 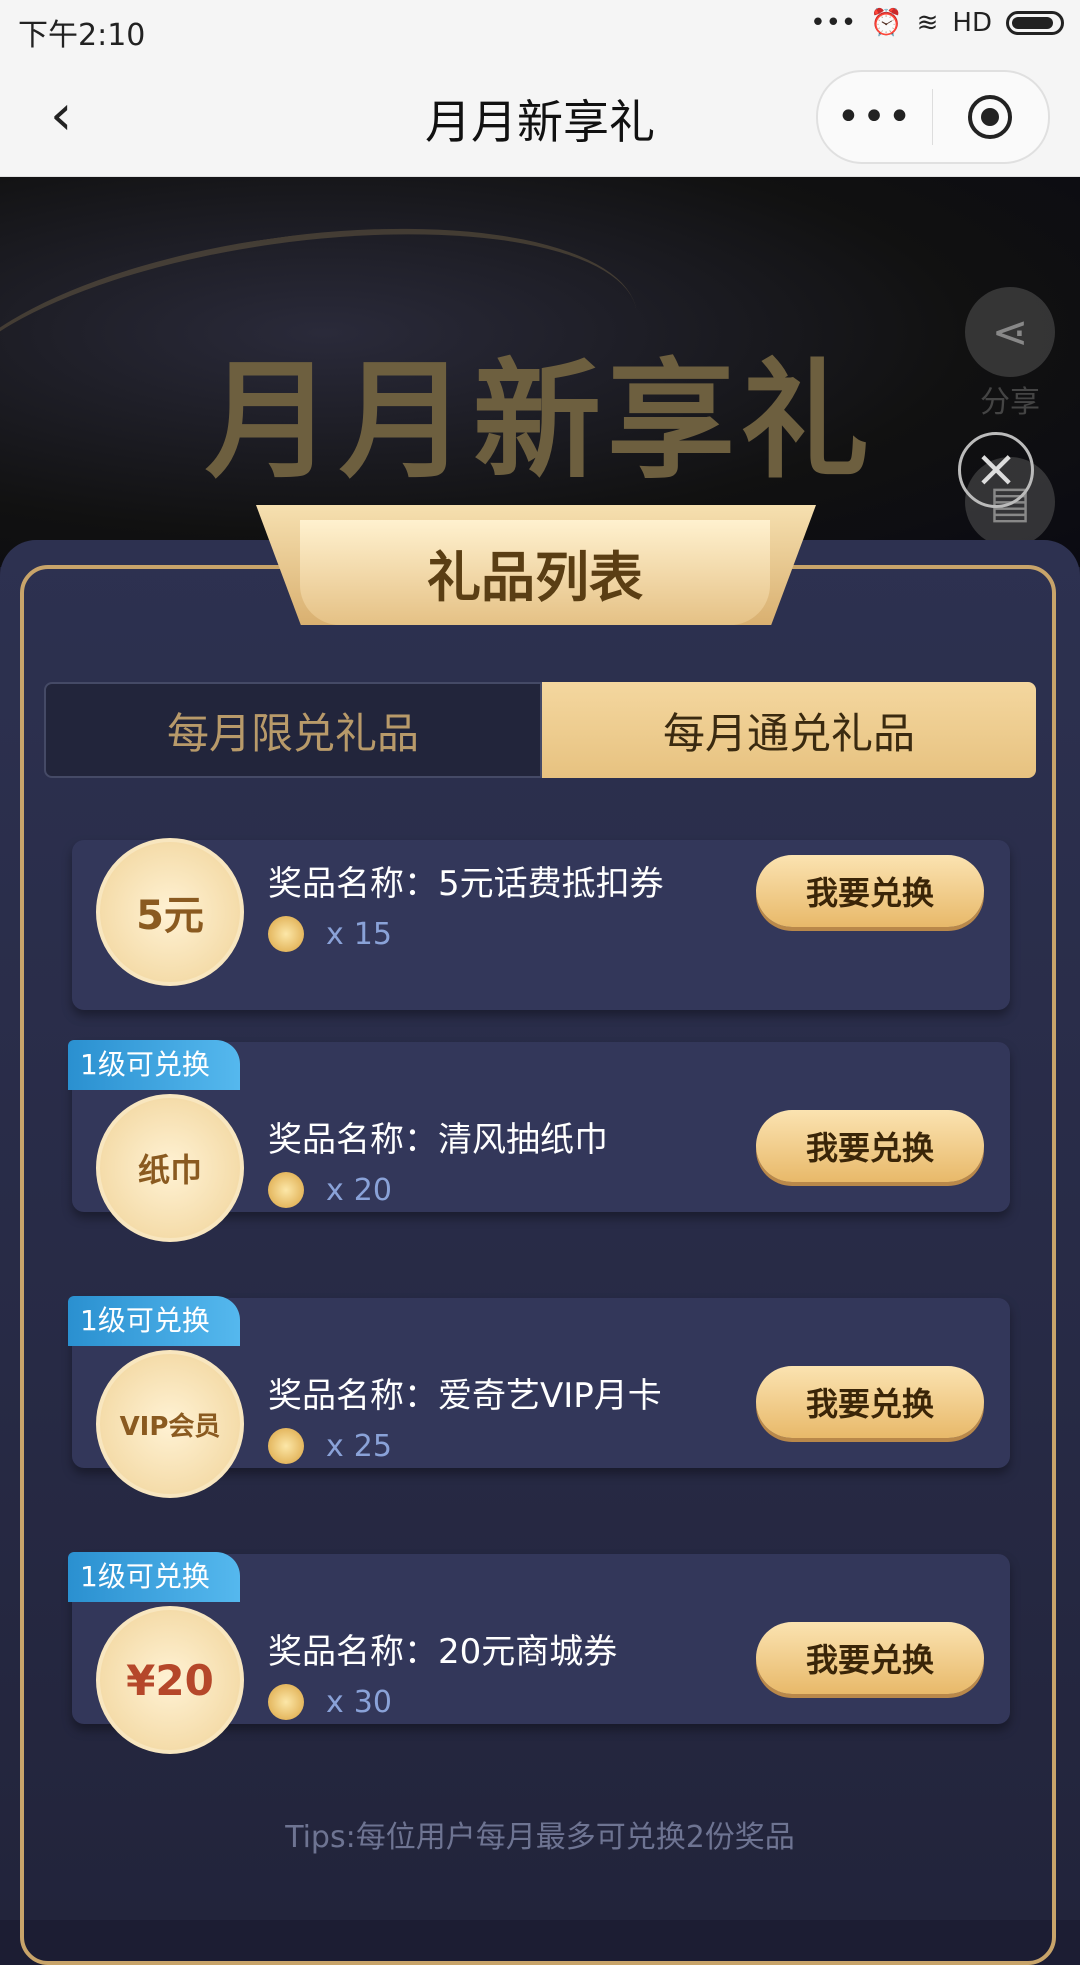 I want to click on alarm-icon: ⏰, so click(x=886, y=23).